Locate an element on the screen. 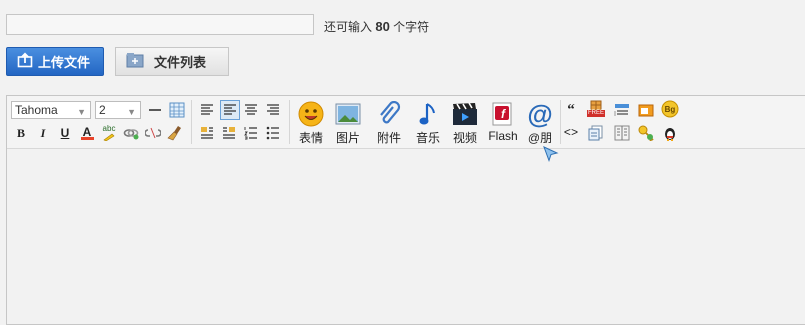 This screenshot has width=805, height=325. float-left-icon is located at coordinates (207, 133).